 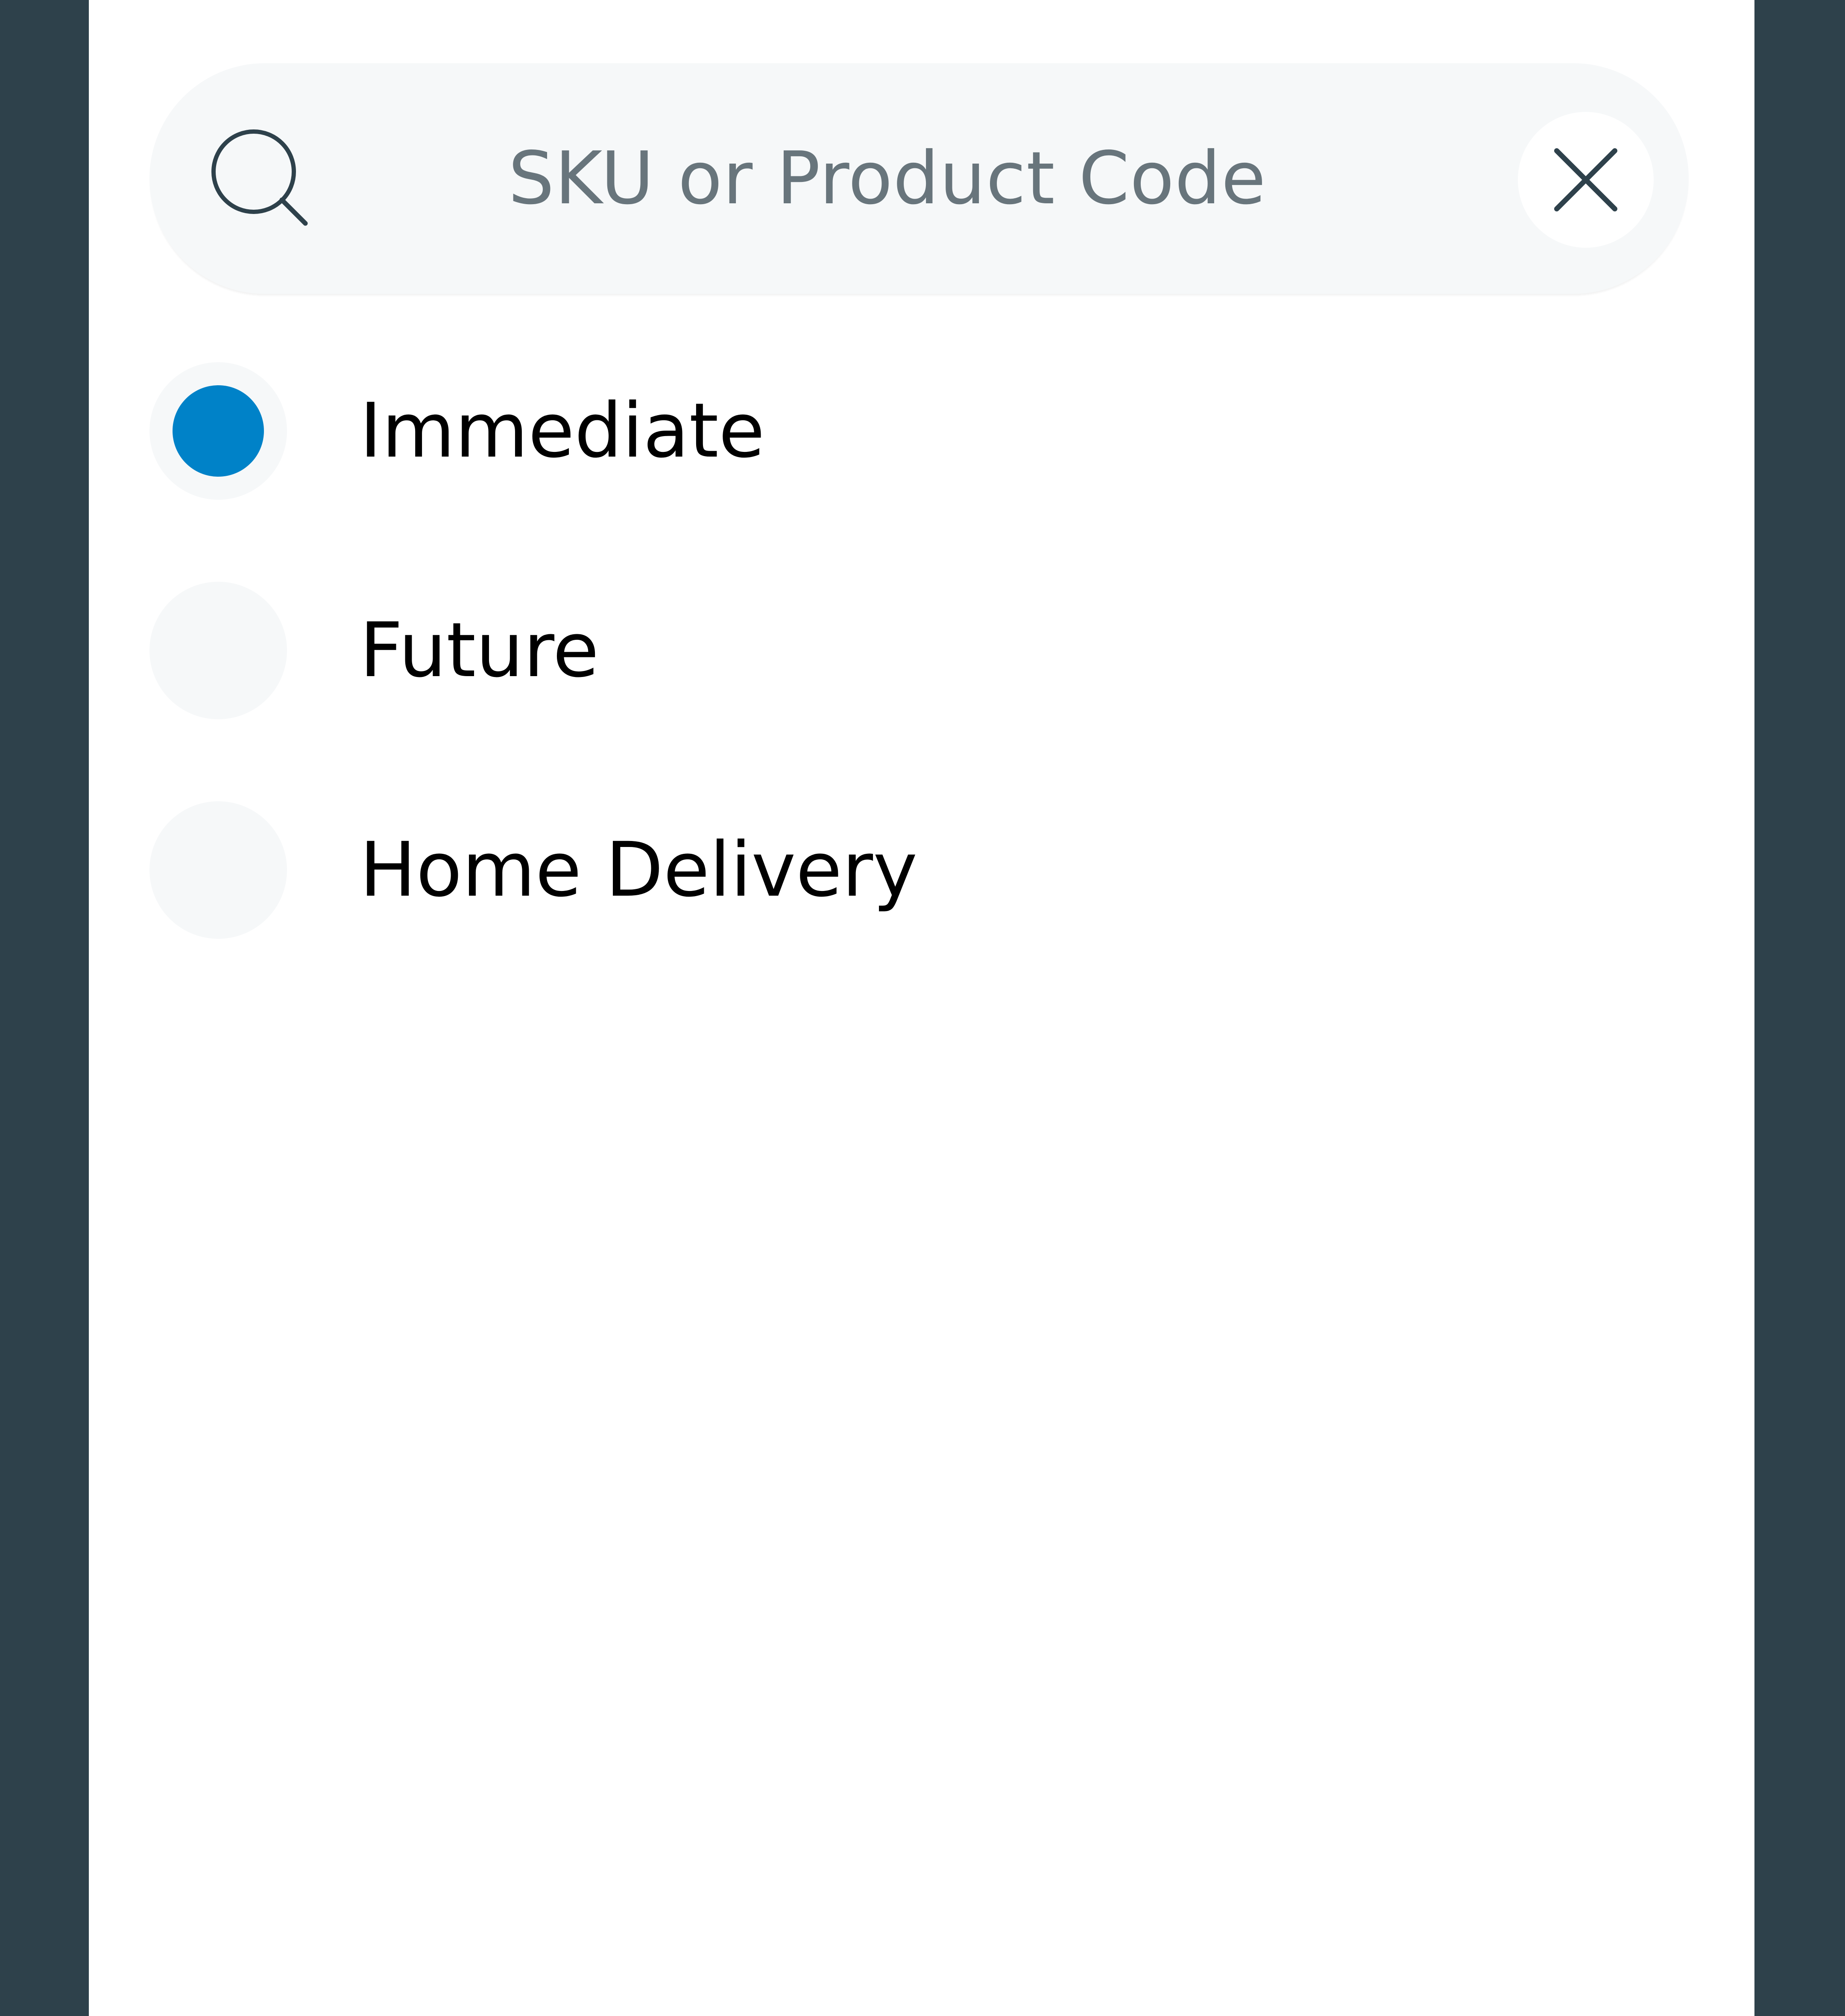 What do you see at coordinates (218, 870) in the screenshot?
I see `radio-home-delivery` at bounding box center [218, 870].